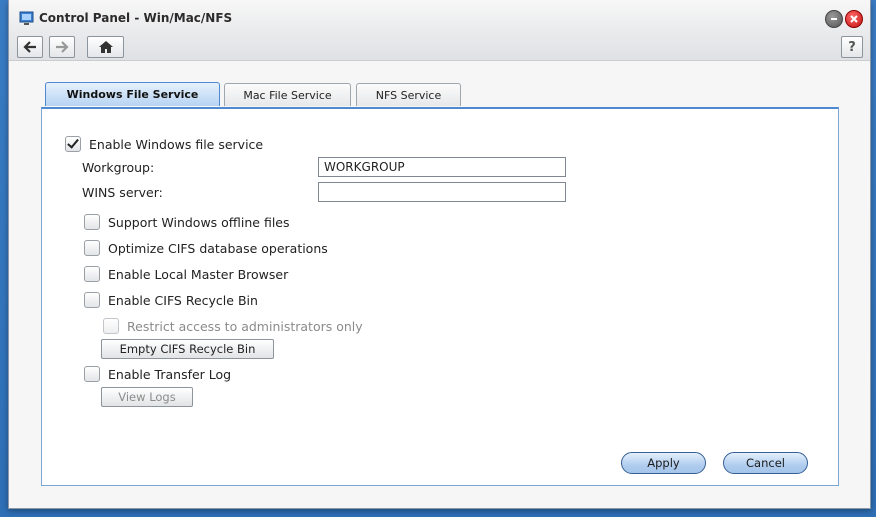  I want to click on restrict-admin-label: Restrict access to administrators only, so click(245, 326).